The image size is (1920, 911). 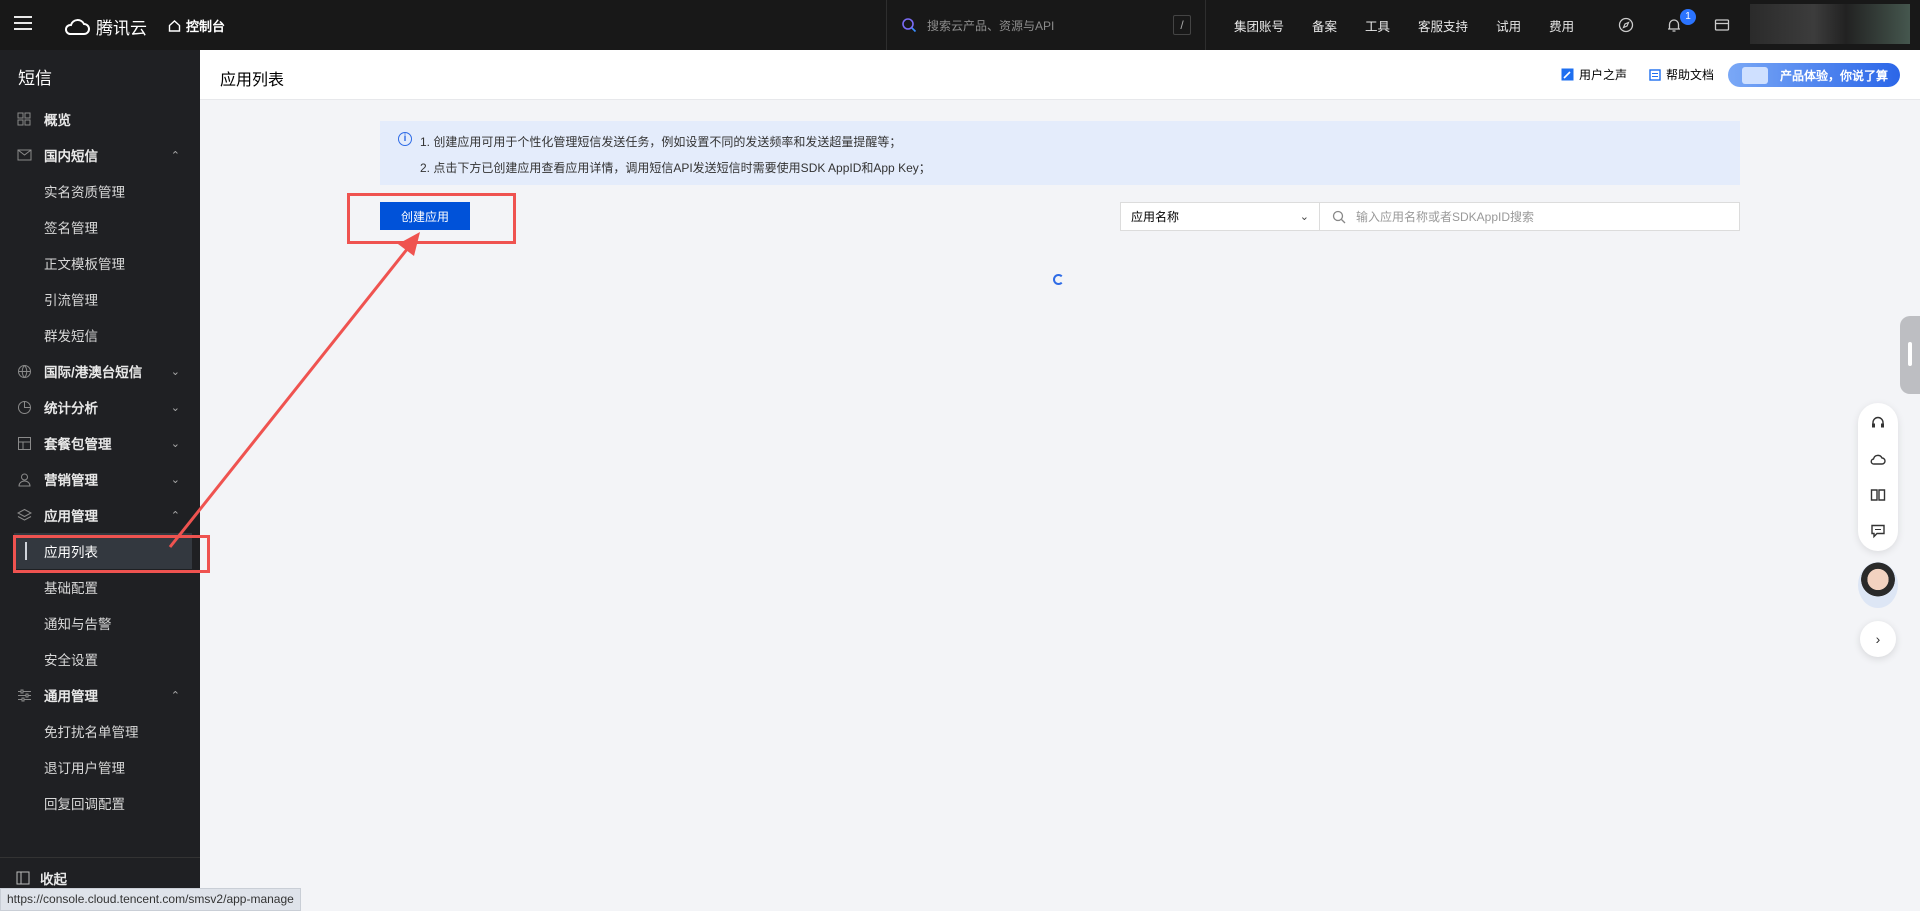 What do you see at coordinates (1637, 74) in the screenshot?
I see `header-links: 用户之声 帮助文档` at bounding box center [1637, 74].